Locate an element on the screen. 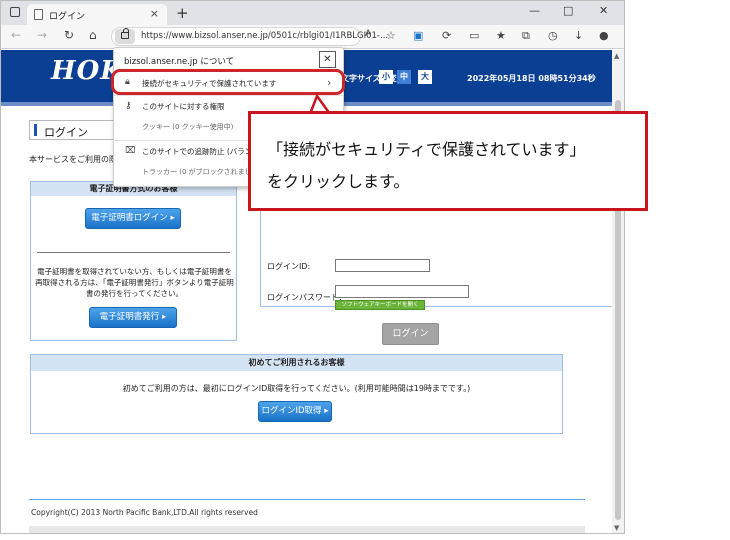 The image size is (730, 540). key-icon: ⚷ is located at coordinates (128, 106).